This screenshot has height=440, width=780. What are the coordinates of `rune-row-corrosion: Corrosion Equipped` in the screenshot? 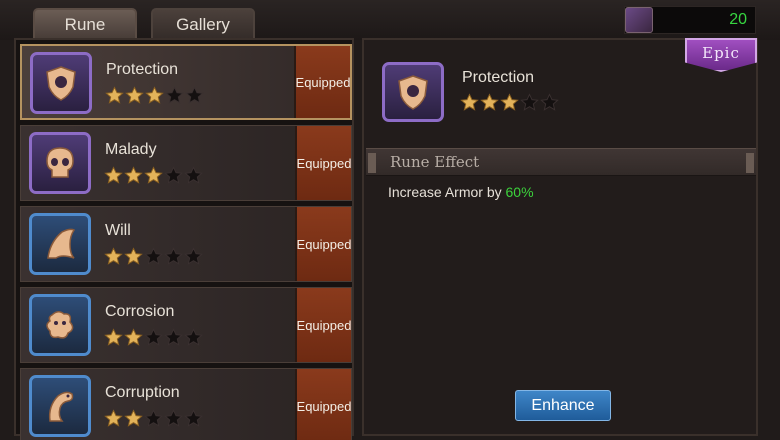 It's located at (186, 325).